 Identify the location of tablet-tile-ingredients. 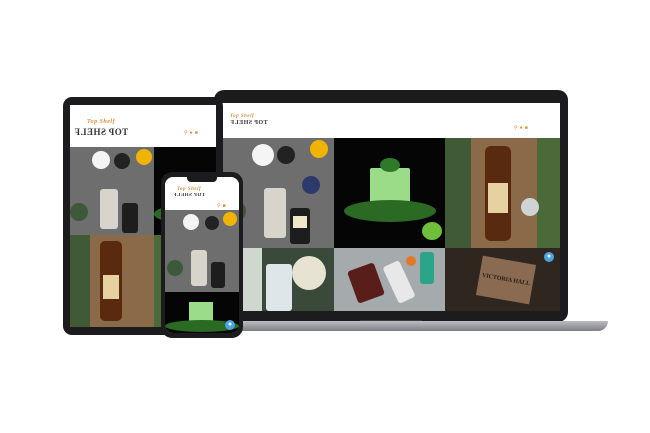
(112, 191).